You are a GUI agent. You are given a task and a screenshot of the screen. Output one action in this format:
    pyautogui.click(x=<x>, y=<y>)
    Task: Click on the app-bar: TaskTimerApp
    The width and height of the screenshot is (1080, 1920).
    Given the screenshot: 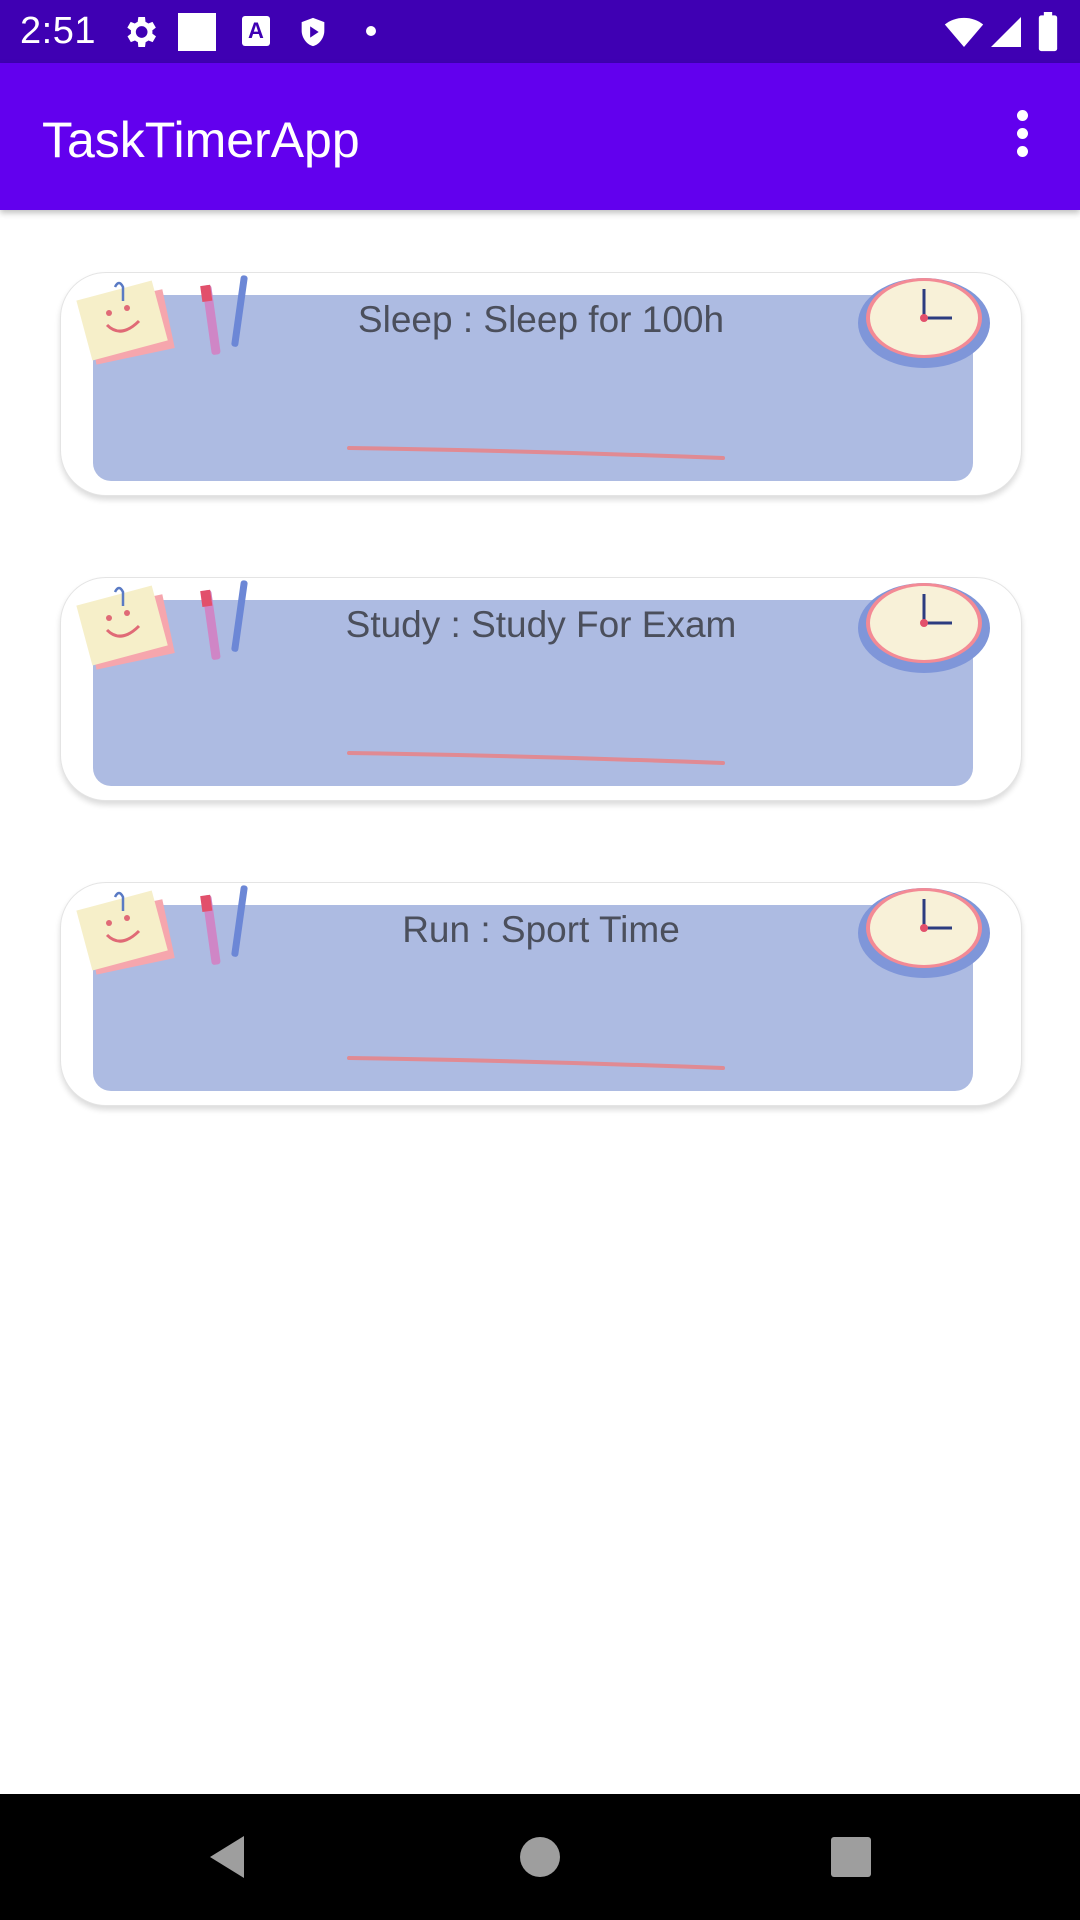 What is the action you would take?
    pyautogui.click(x=540, y=136)
    